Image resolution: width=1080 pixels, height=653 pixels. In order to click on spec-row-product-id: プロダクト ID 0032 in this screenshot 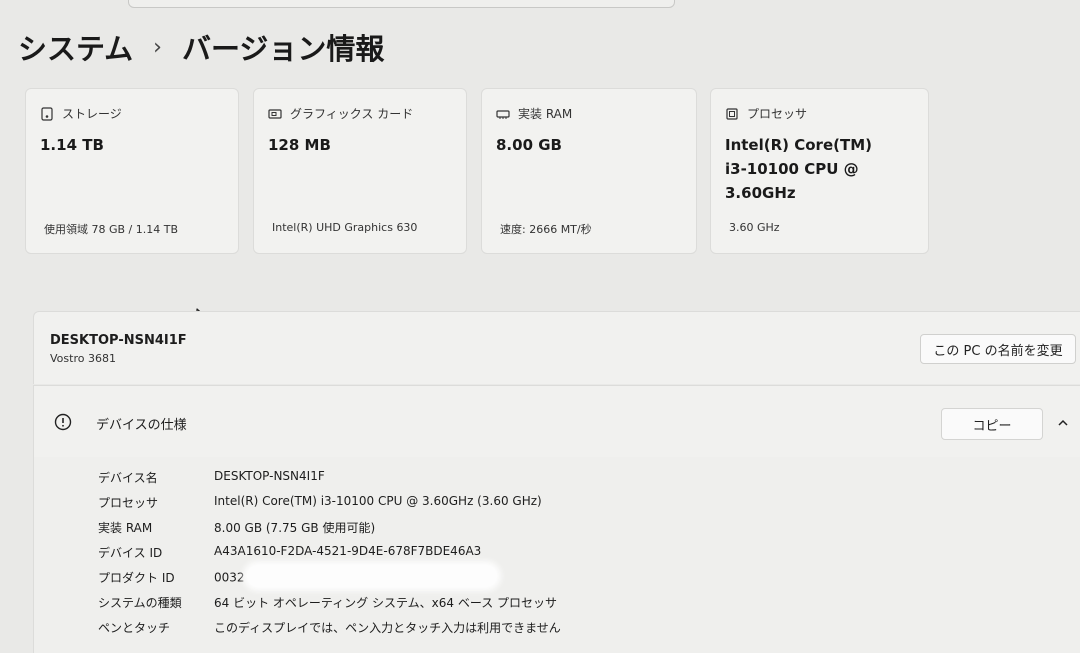, I will do `click(297, 576)`.